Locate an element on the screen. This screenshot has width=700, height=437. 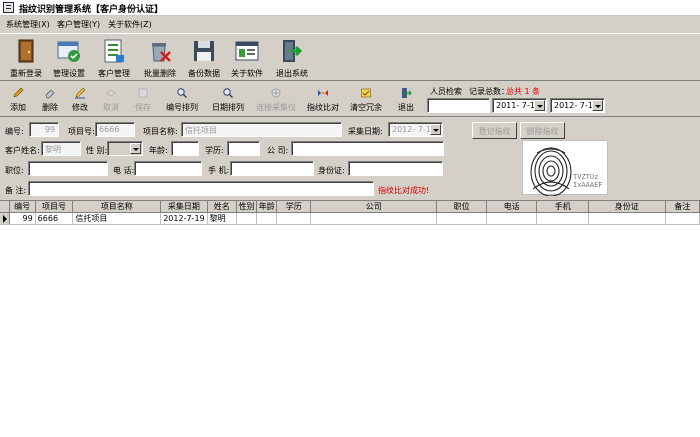
document-list-icon is located at coordinates (114, 51).